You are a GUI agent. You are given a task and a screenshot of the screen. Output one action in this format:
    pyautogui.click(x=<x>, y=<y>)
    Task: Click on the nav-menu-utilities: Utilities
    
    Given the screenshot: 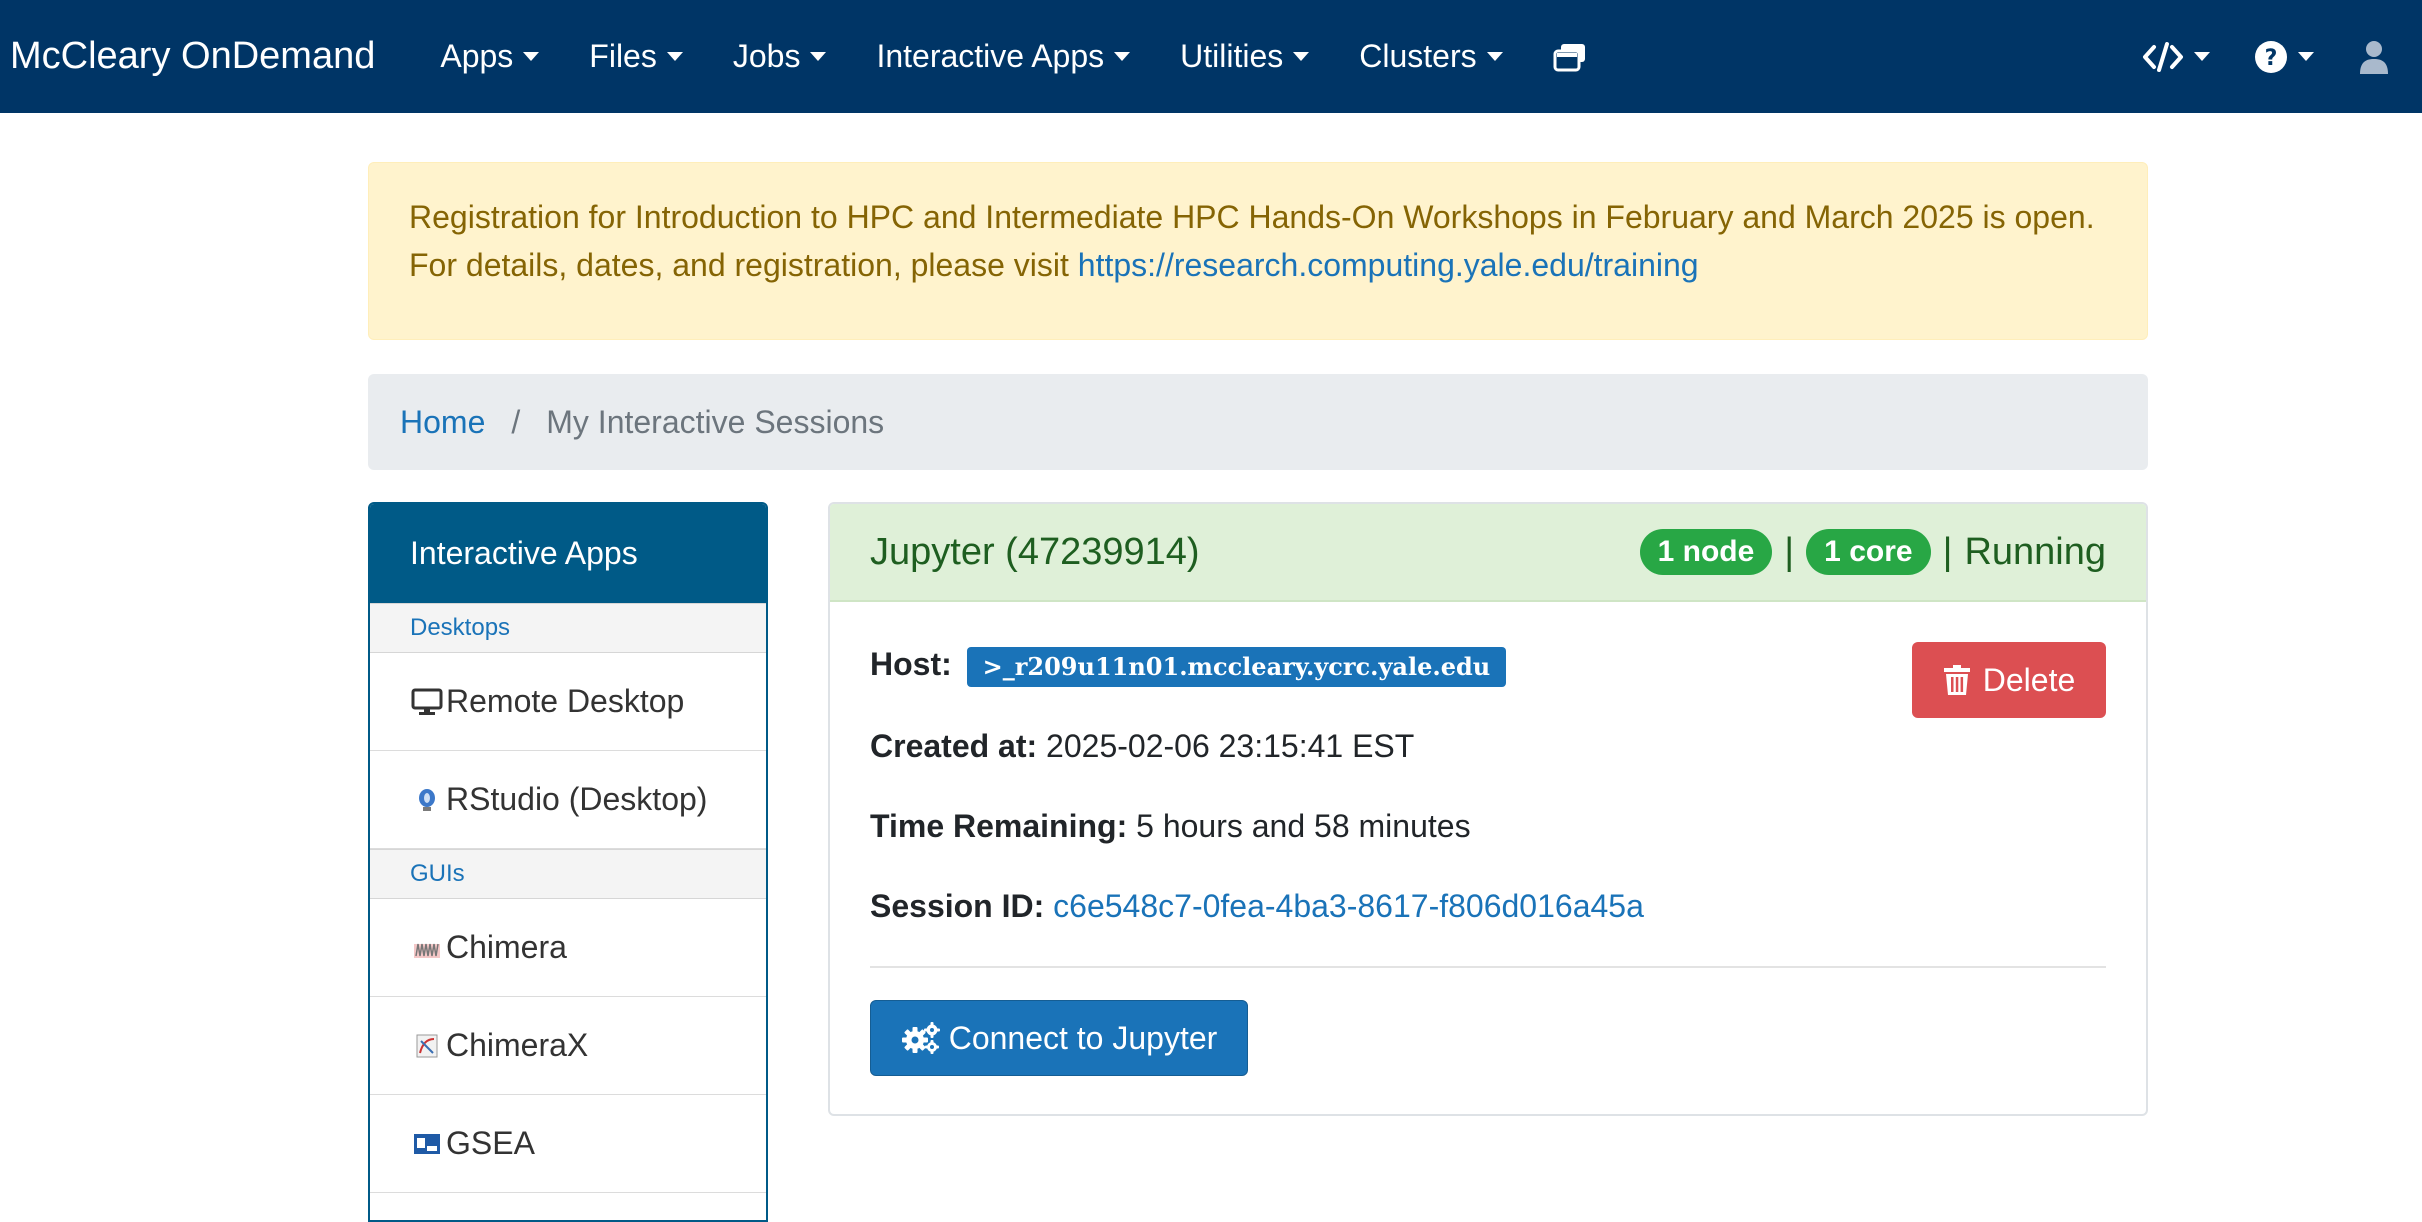 What is the action you would take?
    pyautogui.click(x=1245, y=56)
    